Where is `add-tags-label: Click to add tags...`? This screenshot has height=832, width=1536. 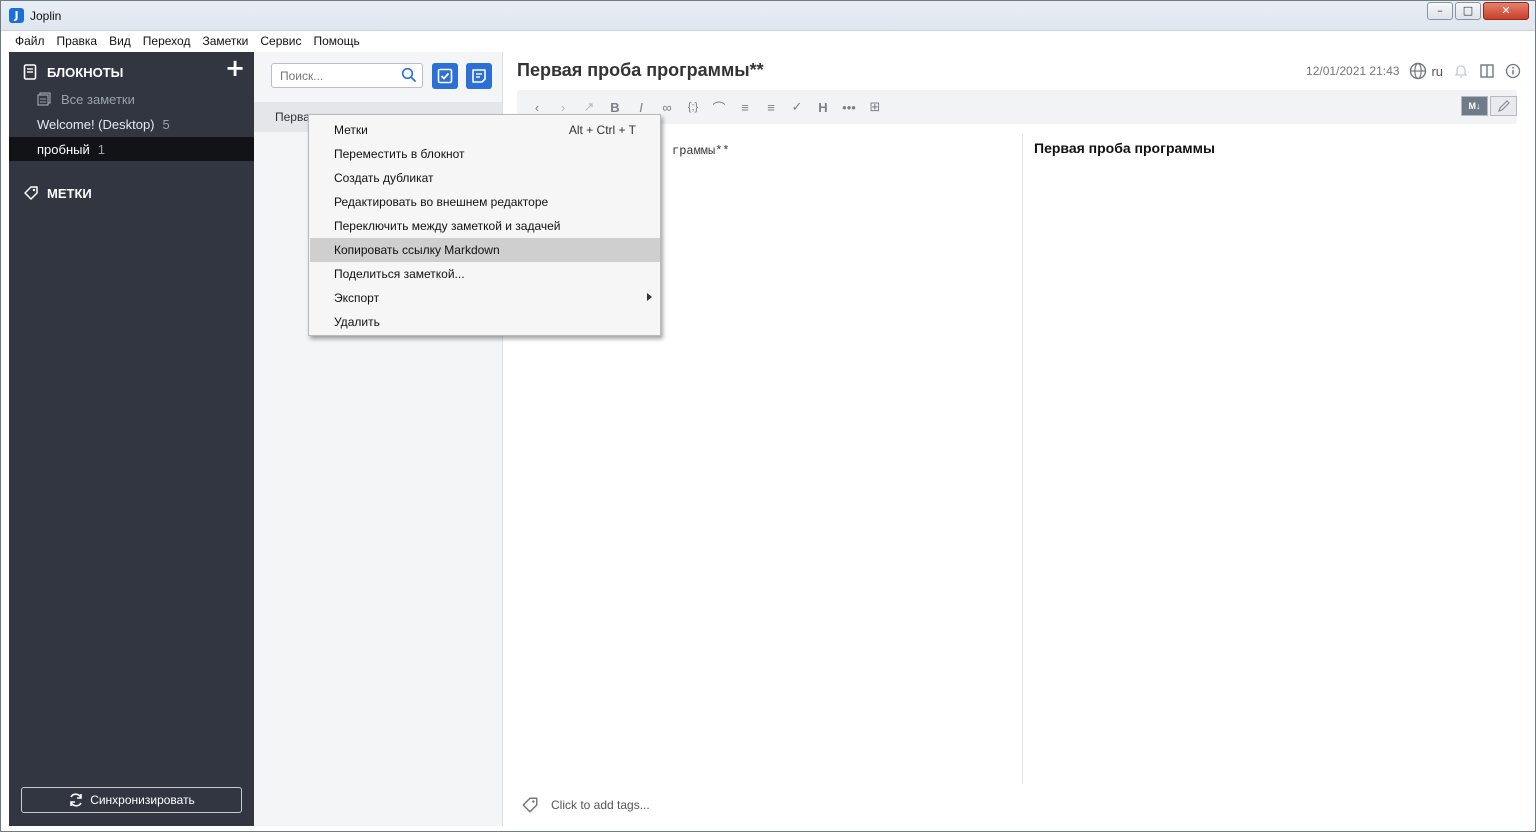
add-tags-label: Click to add tags... is located at coordinates (600, 805).